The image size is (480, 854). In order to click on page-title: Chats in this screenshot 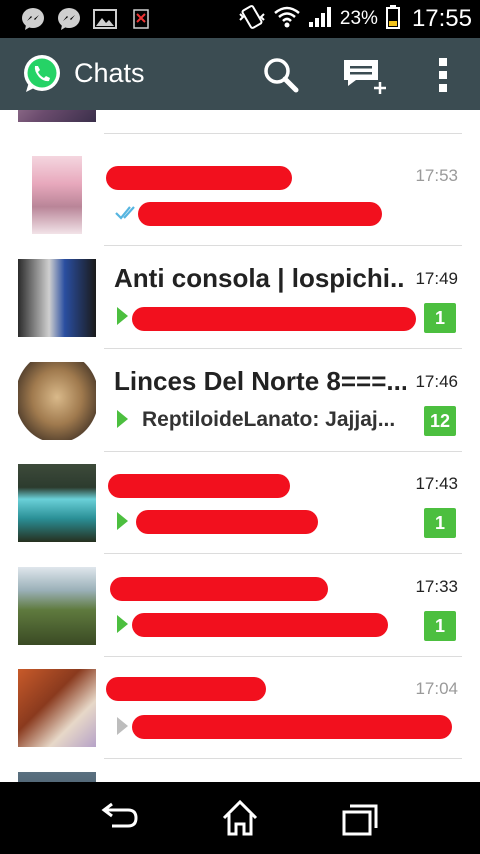, I will do `click(109, 73)`.